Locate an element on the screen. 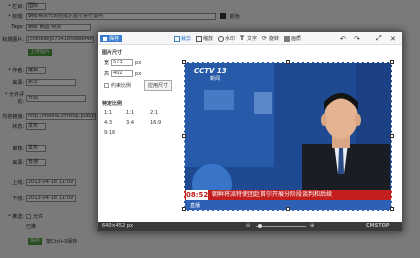  image-size: 640×452 px is located at coordinates (117, 226).